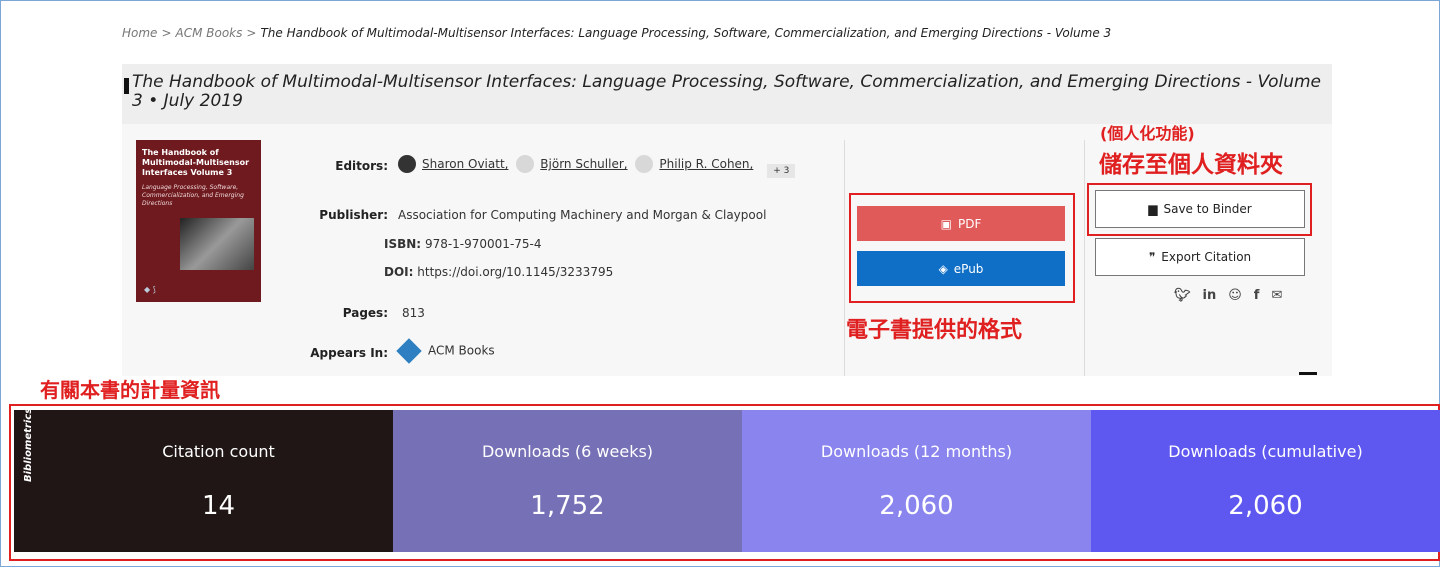  Describe the element at coordinates (126, 86) in the screenshot. I see `title-marker` at that location.